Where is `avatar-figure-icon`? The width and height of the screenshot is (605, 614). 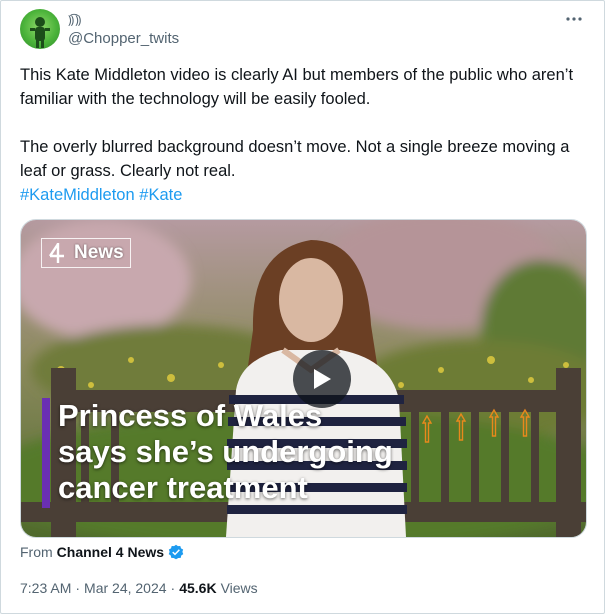 avatar-figure-icon is located at coordinates (40, 32).